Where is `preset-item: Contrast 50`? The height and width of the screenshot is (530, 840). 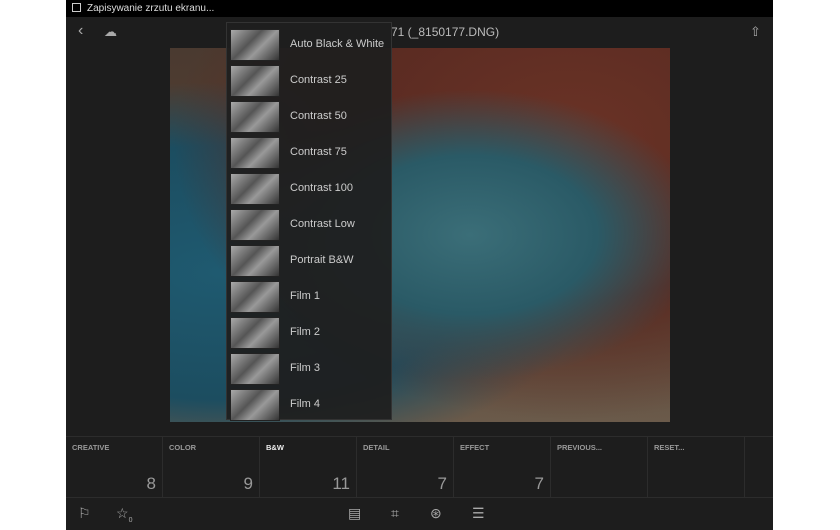 preset-item: Contrast 50 is located at coordinates (310, 117).